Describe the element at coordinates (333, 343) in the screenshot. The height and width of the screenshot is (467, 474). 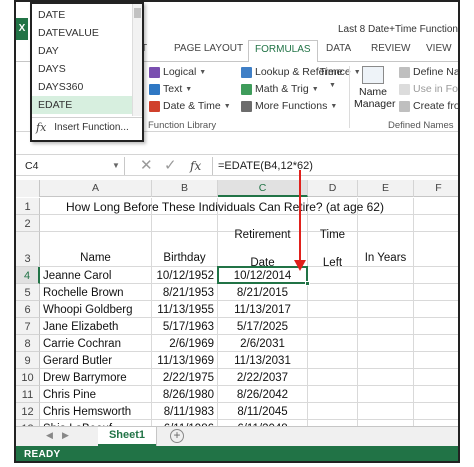
I see `cell-d8` at that location.